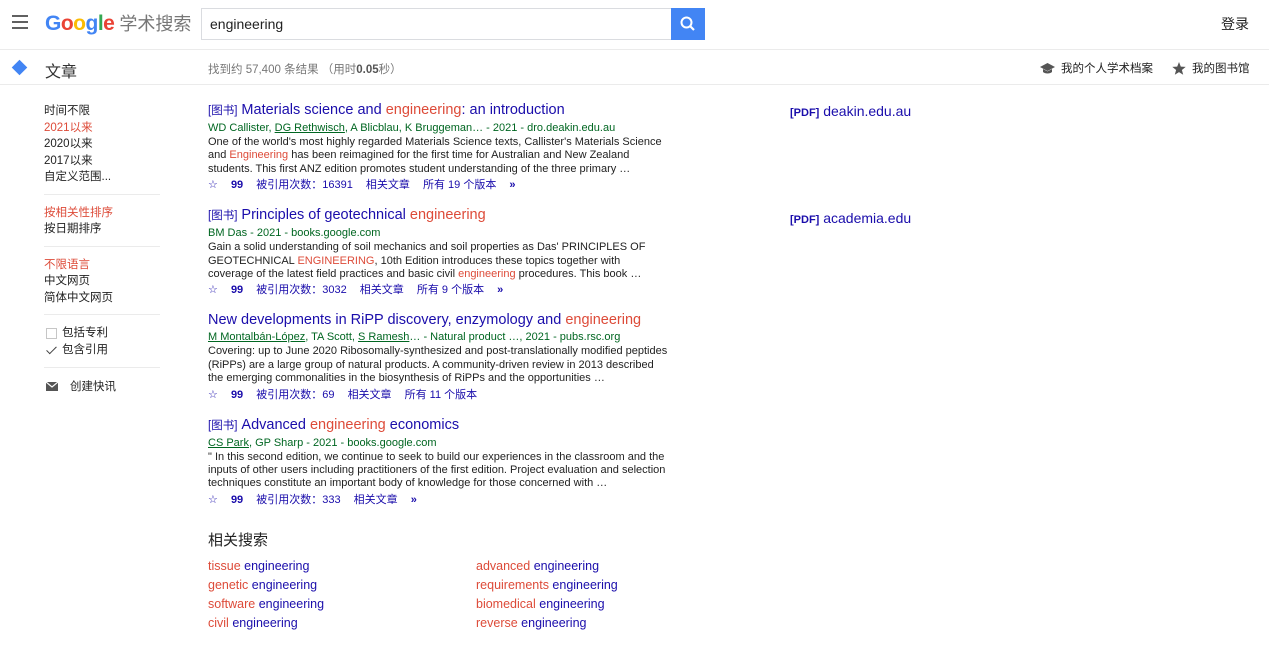 This screenshot has width=1269, height=650. I want to click on include-citations-checkbox: 包含引用, so click(102, 350).